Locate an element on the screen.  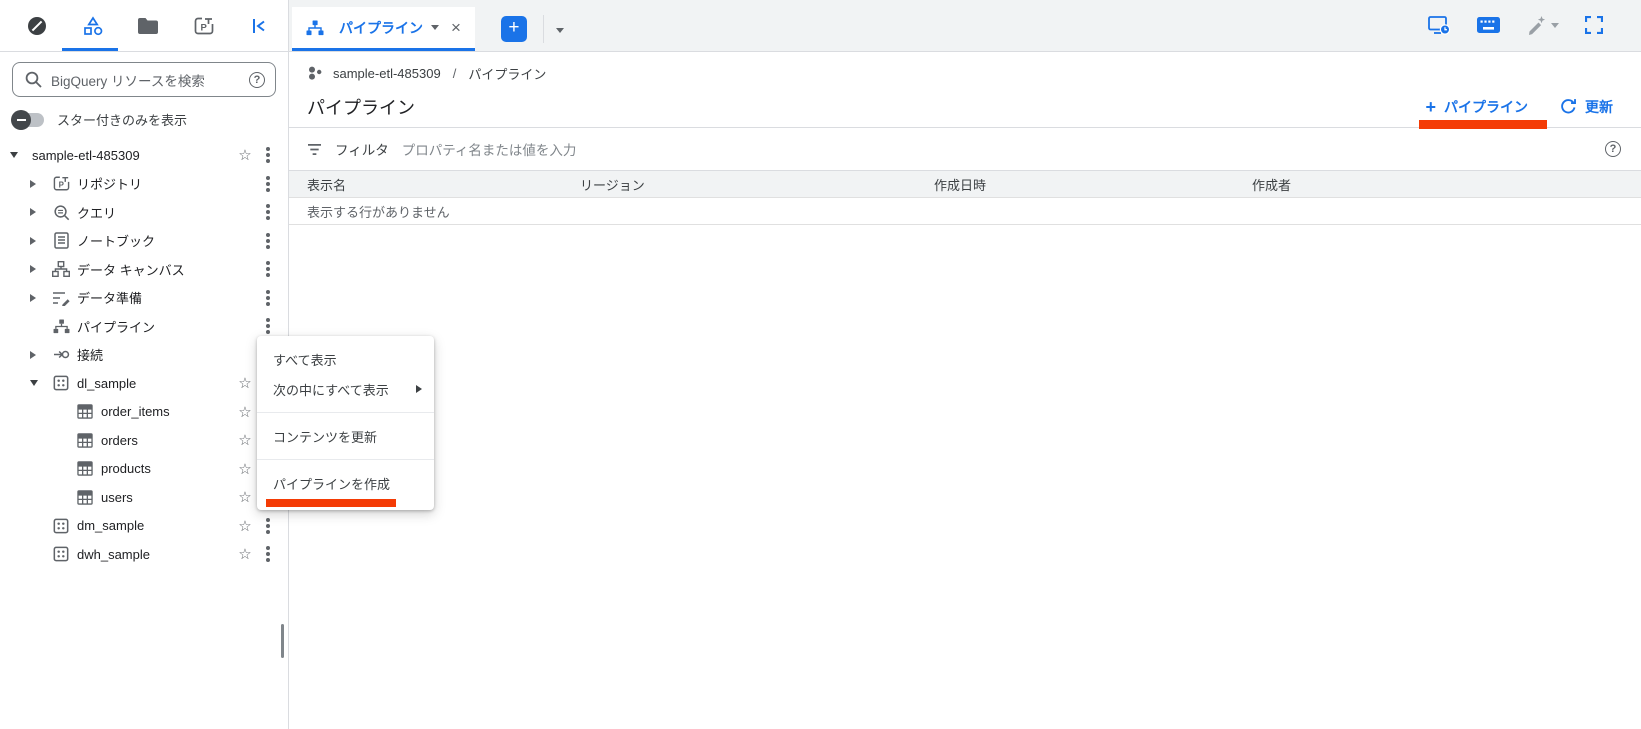
refresh-button: 更新 is located at coordinates (1586, 107).